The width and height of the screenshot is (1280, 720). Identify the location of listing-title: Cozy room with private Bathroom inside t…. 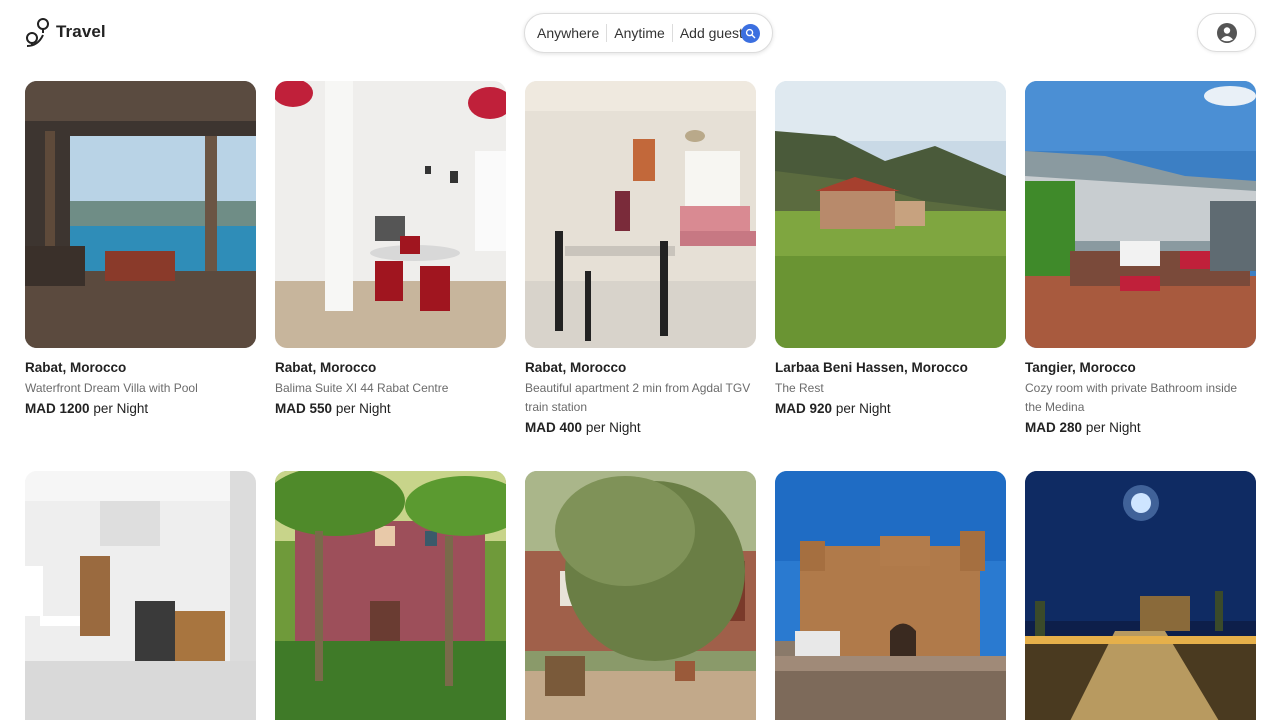
(1131, 397).